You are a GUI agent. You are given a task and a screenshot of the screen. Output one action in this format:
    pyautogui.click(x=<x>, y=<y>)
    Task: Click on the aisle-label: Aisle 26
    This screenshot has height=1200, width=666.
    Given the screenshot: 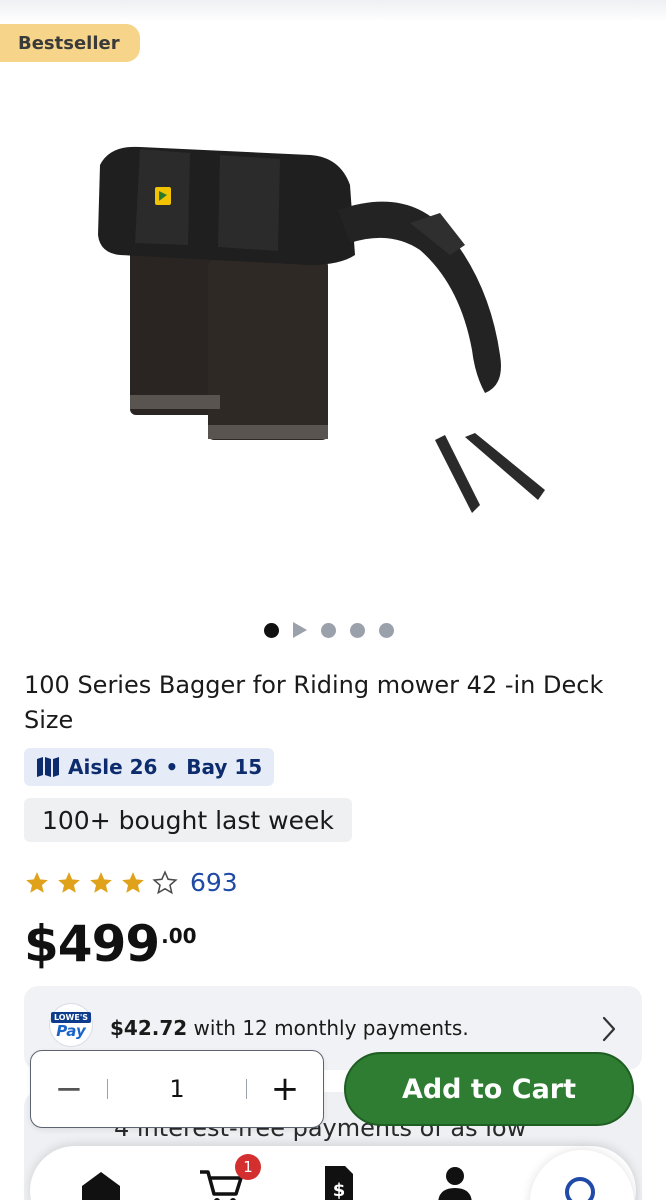 What is the action you would take?
    pyautogui.click(x=113, y=767)
    